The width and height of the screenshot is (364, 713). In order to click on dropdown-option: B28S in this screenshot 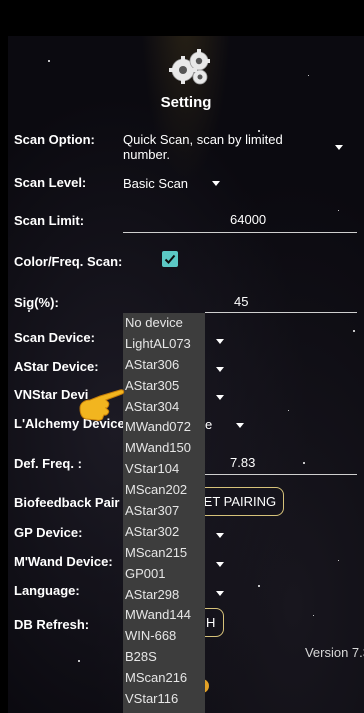, I will do `click(164, 657)`.